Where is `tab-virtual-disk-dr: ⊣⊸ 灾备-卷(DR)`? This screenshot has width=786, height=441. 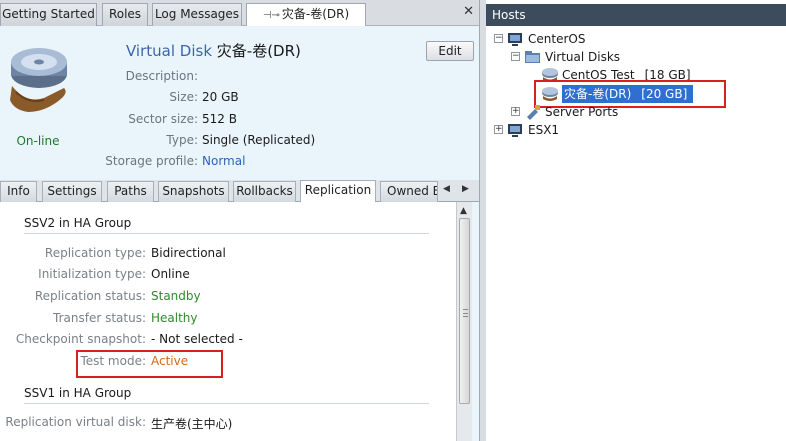 tab-virtual-disk-dr: ⊣⊸ 灾备-卷(DR) is located at coordinates (306, 15).